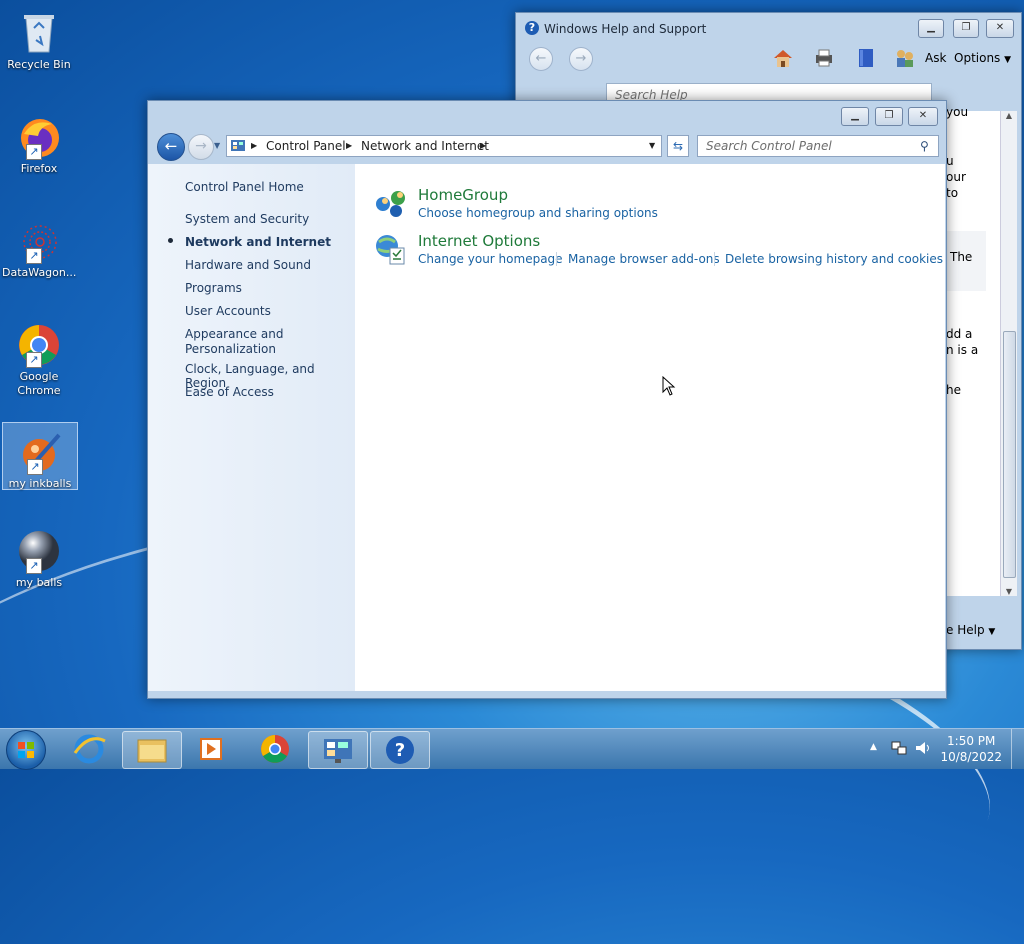 This screenshot has width=1024, height=944. Describe the element at coordinates (992, 632) in the screenshot. I see `chevron-down-icon: ▼` at that location.